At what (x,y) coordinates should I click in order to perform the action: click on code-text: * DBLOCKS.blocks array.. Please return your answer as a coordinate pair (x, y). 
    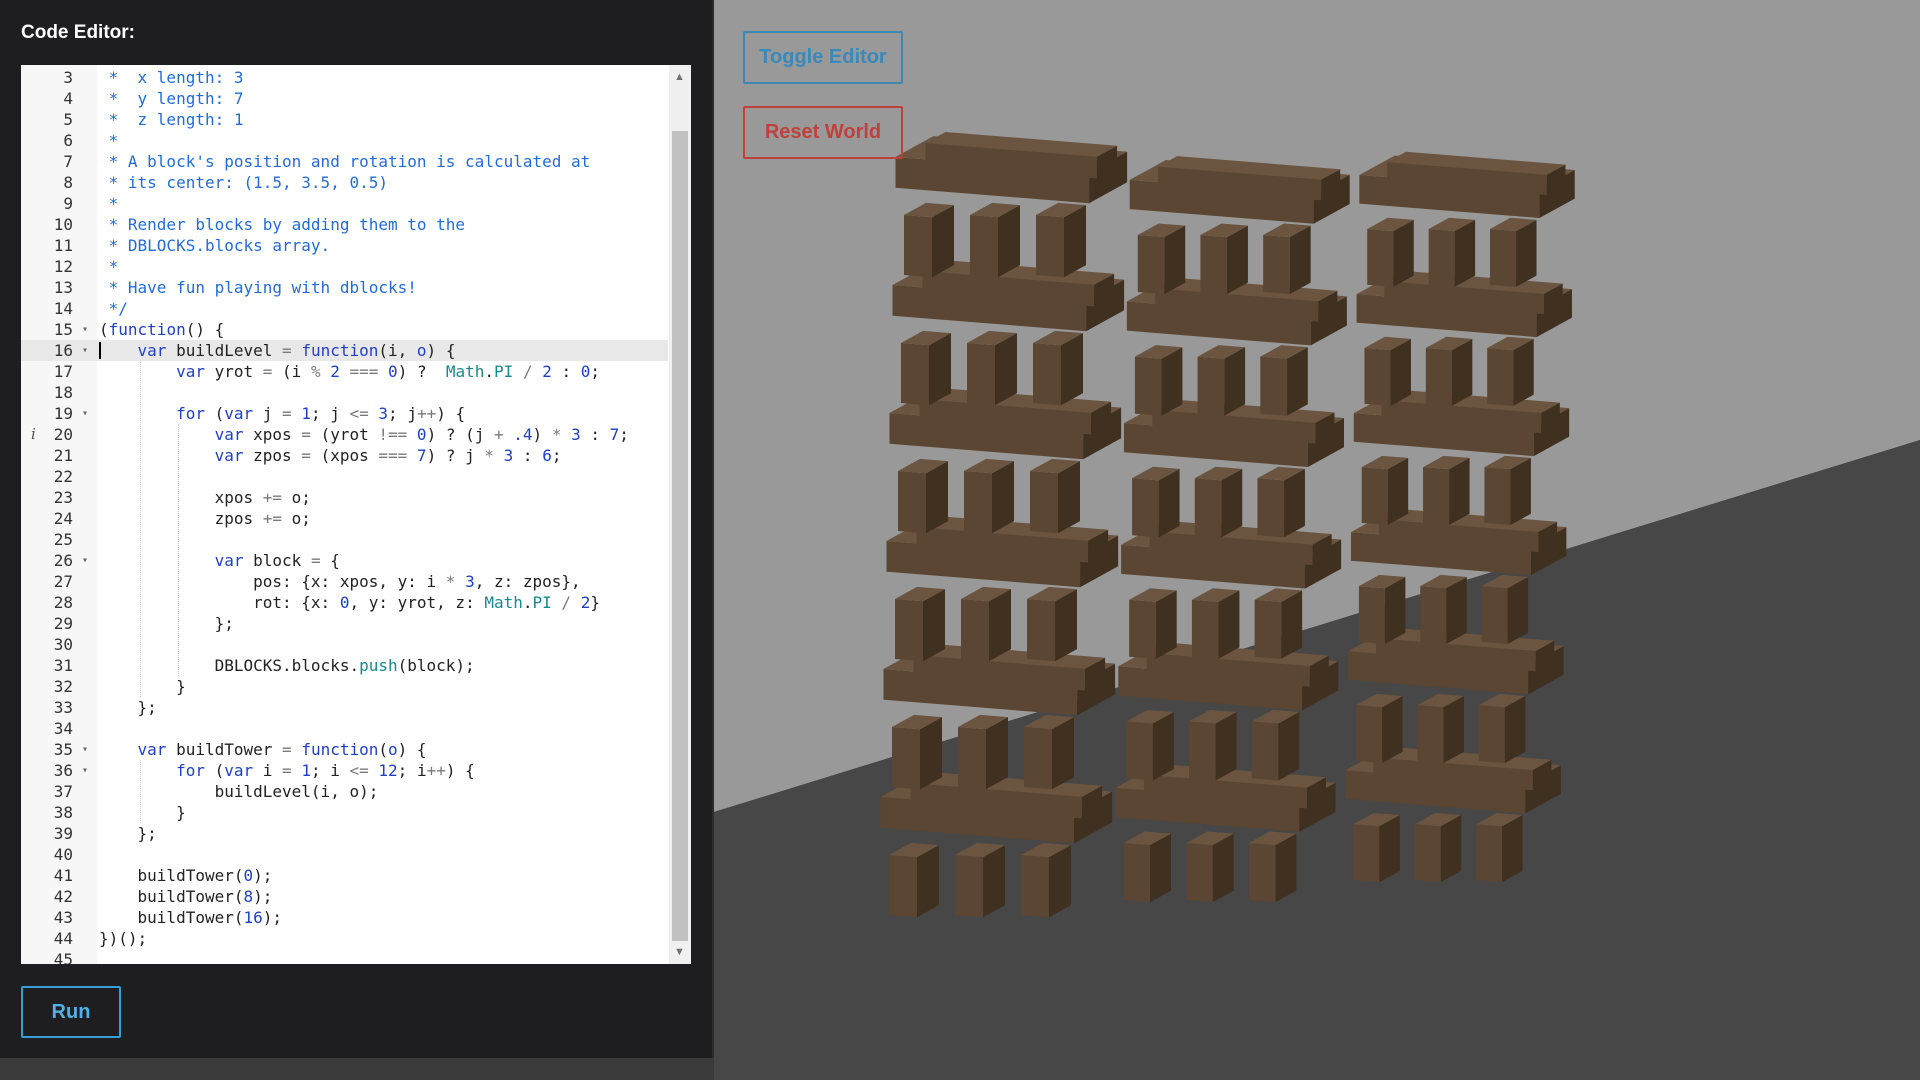
    Looking at the image, I should click on (215, 245).